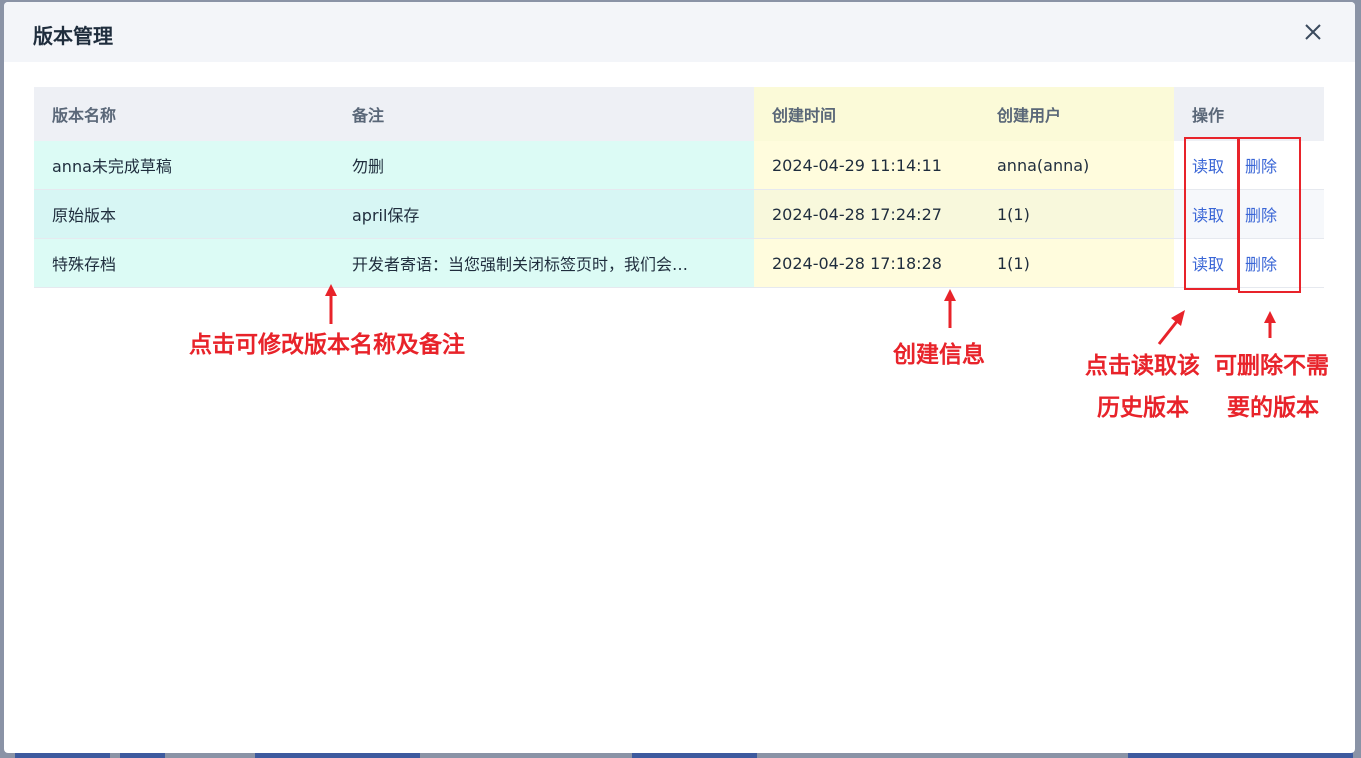 The width and height of the screenshot is (1361, 758). What do you see at coordinates (1270, 317) in the screenshot?
I see `arrowhead-delete-hint` at bounding box center [1270, 317].